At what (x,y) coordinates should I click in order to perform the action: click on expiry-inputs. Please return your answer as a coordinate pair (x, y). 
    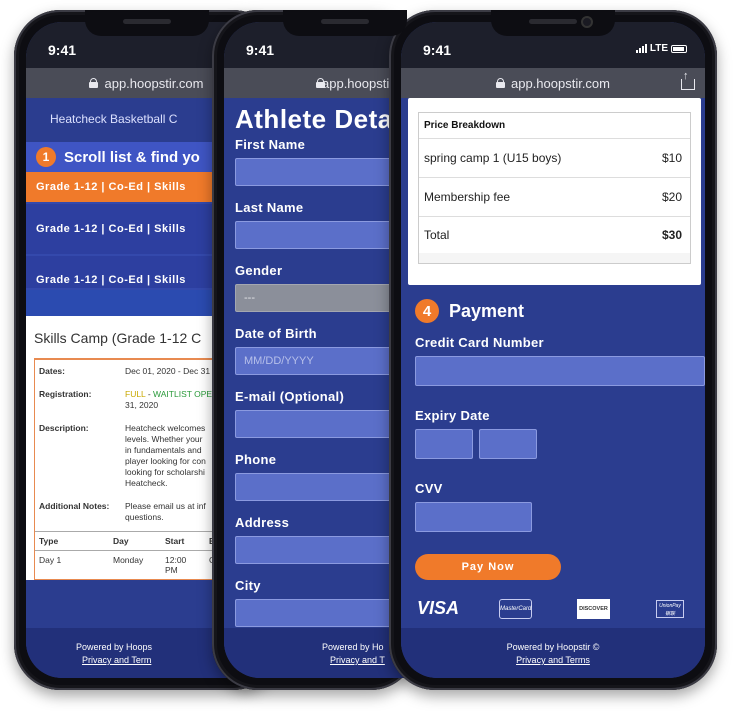
    Looking at the image, I should click on (553, 441).